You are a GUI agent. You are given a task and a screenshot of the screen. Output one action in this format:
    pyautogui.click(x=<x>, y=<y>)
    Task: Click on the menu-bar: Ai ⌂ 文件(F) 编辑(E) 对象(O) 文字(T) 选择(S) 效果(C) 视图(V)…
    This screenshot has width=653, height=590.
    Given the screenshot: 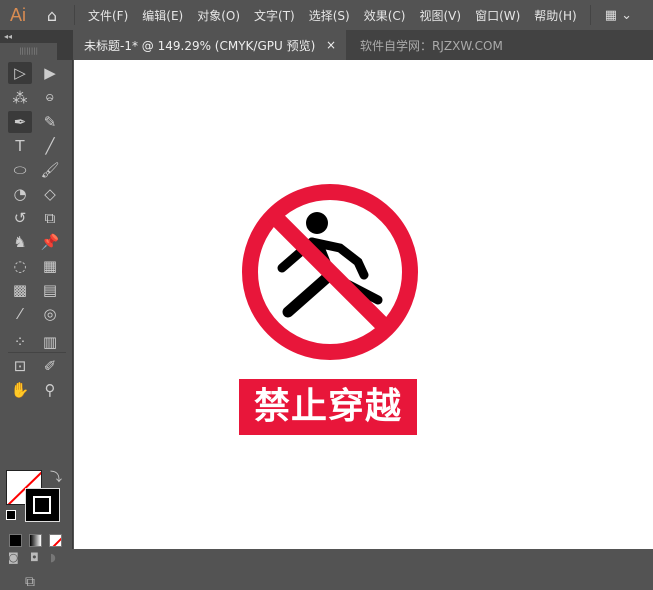 What is the action you would take?
    pyautogui.click(x=326, y=15)
    